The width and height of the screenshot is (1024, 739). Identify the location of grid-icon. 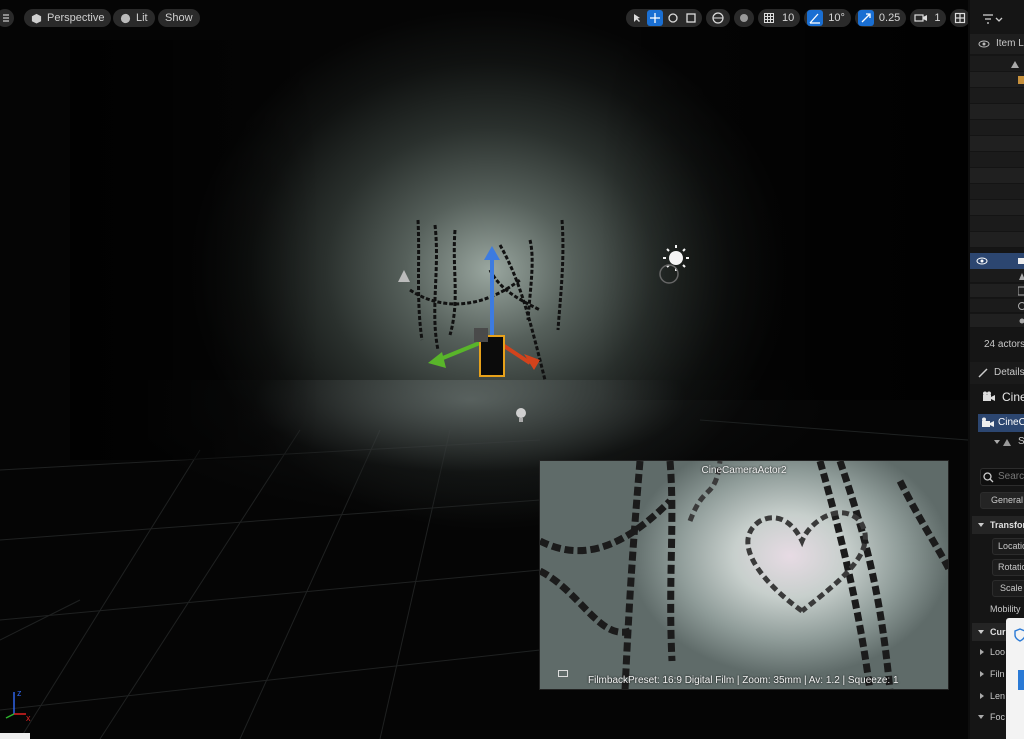
(769, 18).